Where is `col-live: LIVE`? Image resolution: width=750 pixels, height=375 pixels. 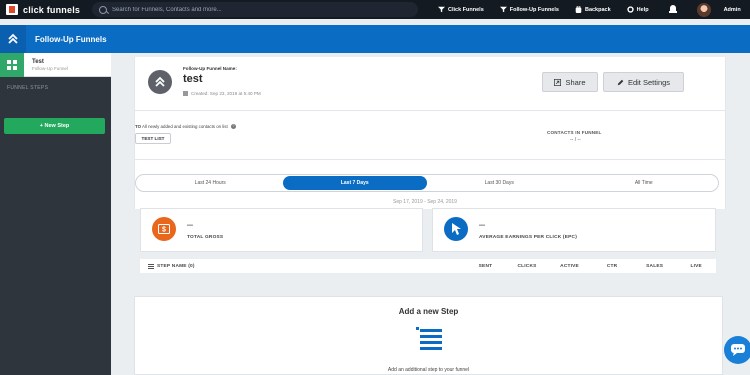
col-live: LIVE is located at coordinates (696, 266).